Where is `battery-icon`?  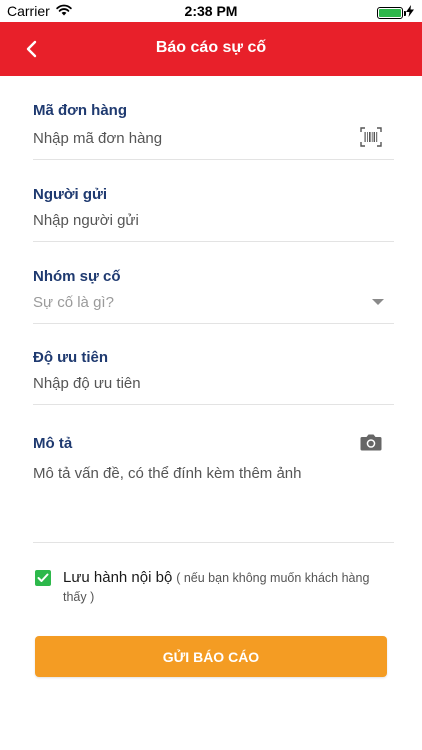
battery-icon is located at coordinates (391, 13).